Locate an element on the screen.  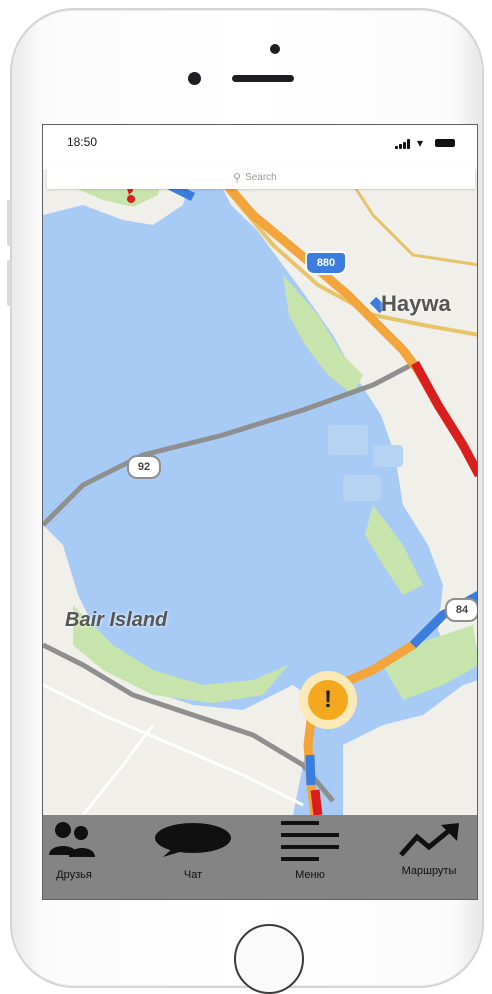
alert-icon: ! is located at coordinates (328, 700).